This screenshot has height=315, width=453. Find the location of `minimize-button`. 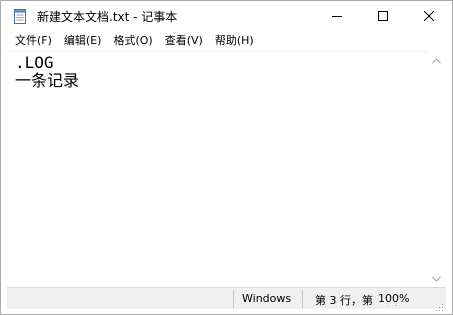

minimize-button is located at coordinates (337, 16).